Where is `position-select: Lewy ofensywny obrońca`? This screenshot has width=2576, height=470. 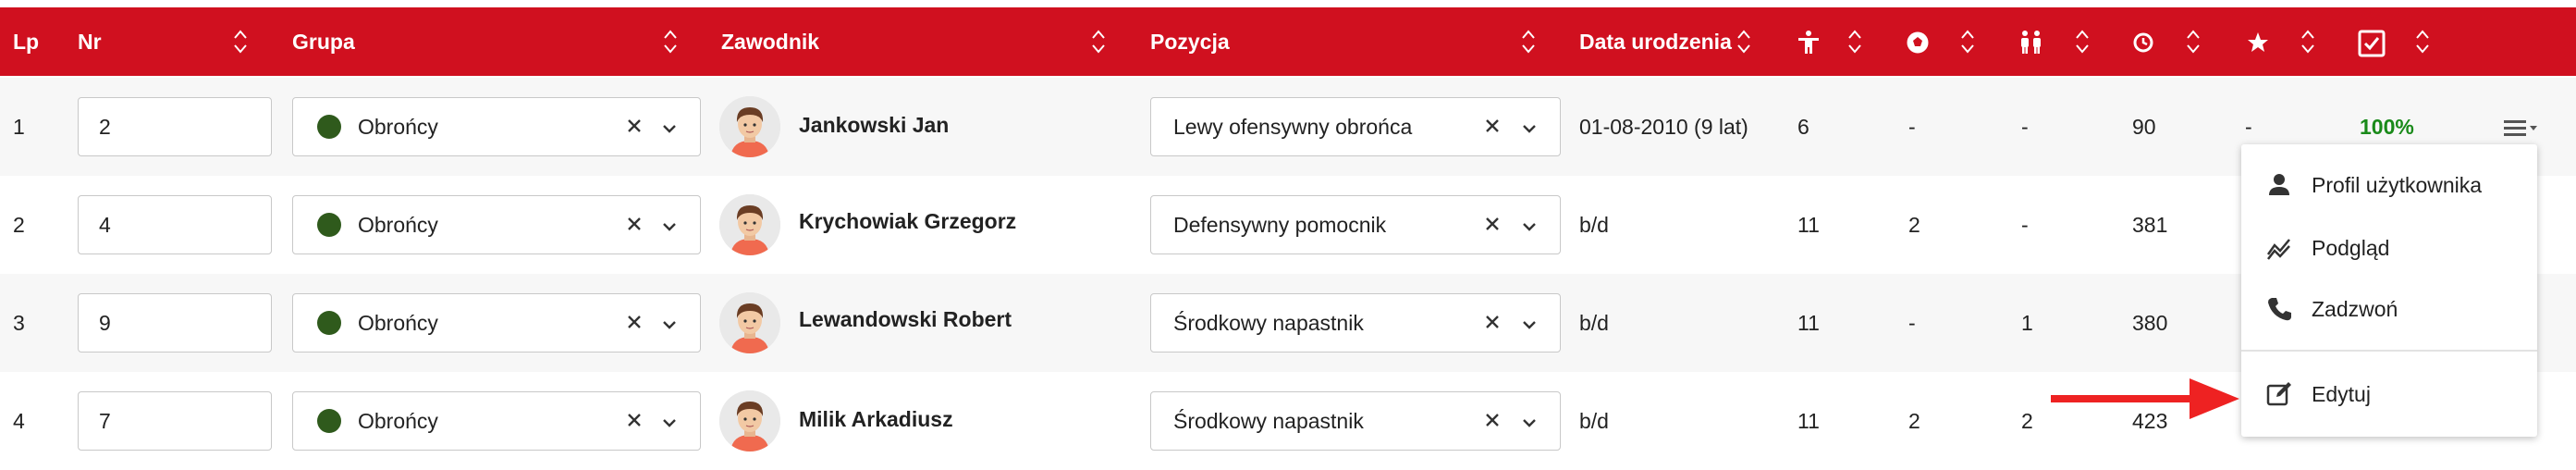 position-select: Lewy ofensywny obrońca is located at coordinates (1356, 126).